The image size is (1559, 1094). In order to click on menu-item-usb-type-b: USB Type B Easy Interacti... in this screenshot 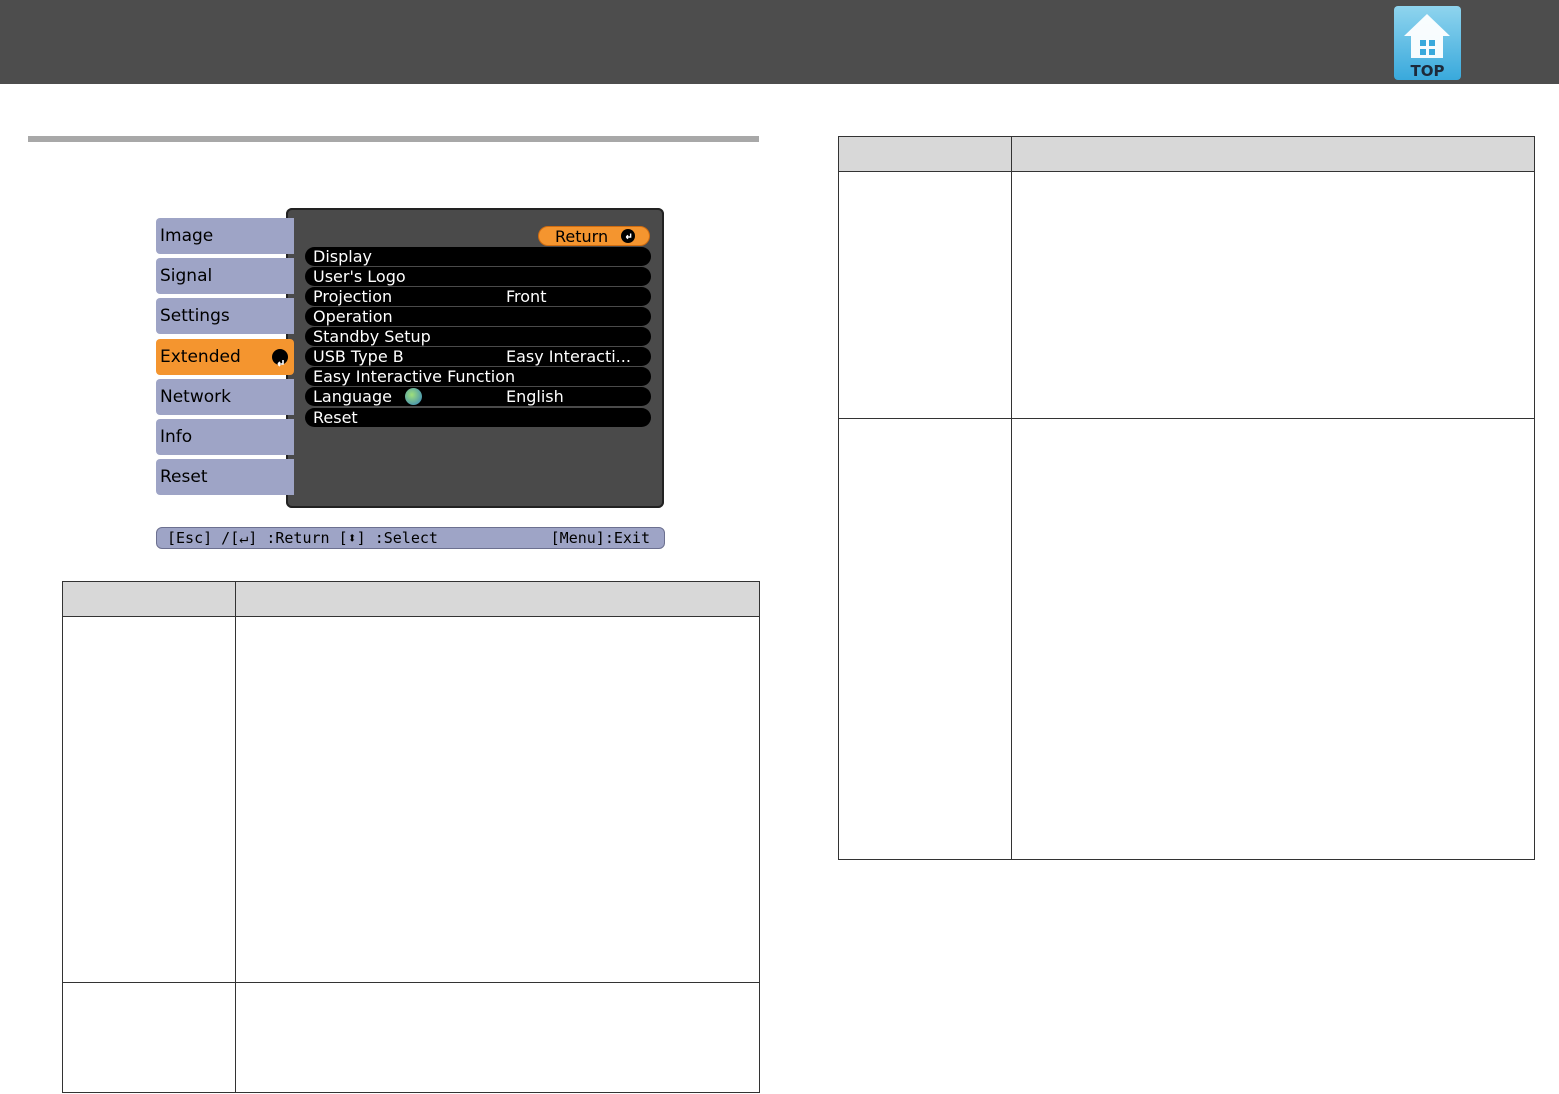, I will do `click(478, 356)`.